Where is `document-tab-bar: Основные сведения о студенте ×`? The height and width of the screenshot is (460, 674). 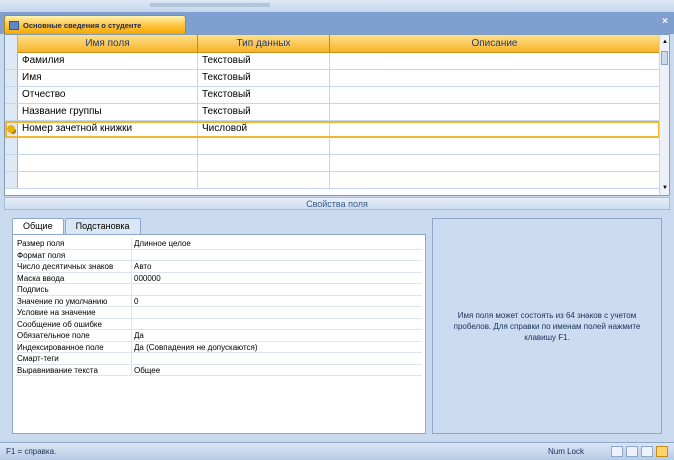 document-tab-bar: Основные сведения о студенте × is located at coordinates (337, 23).